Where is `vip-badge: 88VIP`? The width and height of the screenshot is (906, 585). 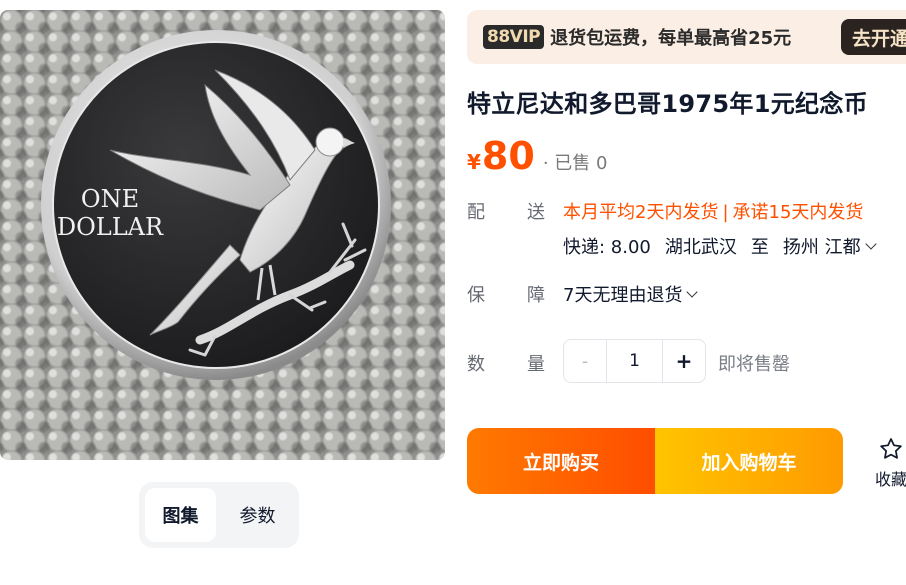 vip-badge: 88VIP is located at coordinates (514, 37).